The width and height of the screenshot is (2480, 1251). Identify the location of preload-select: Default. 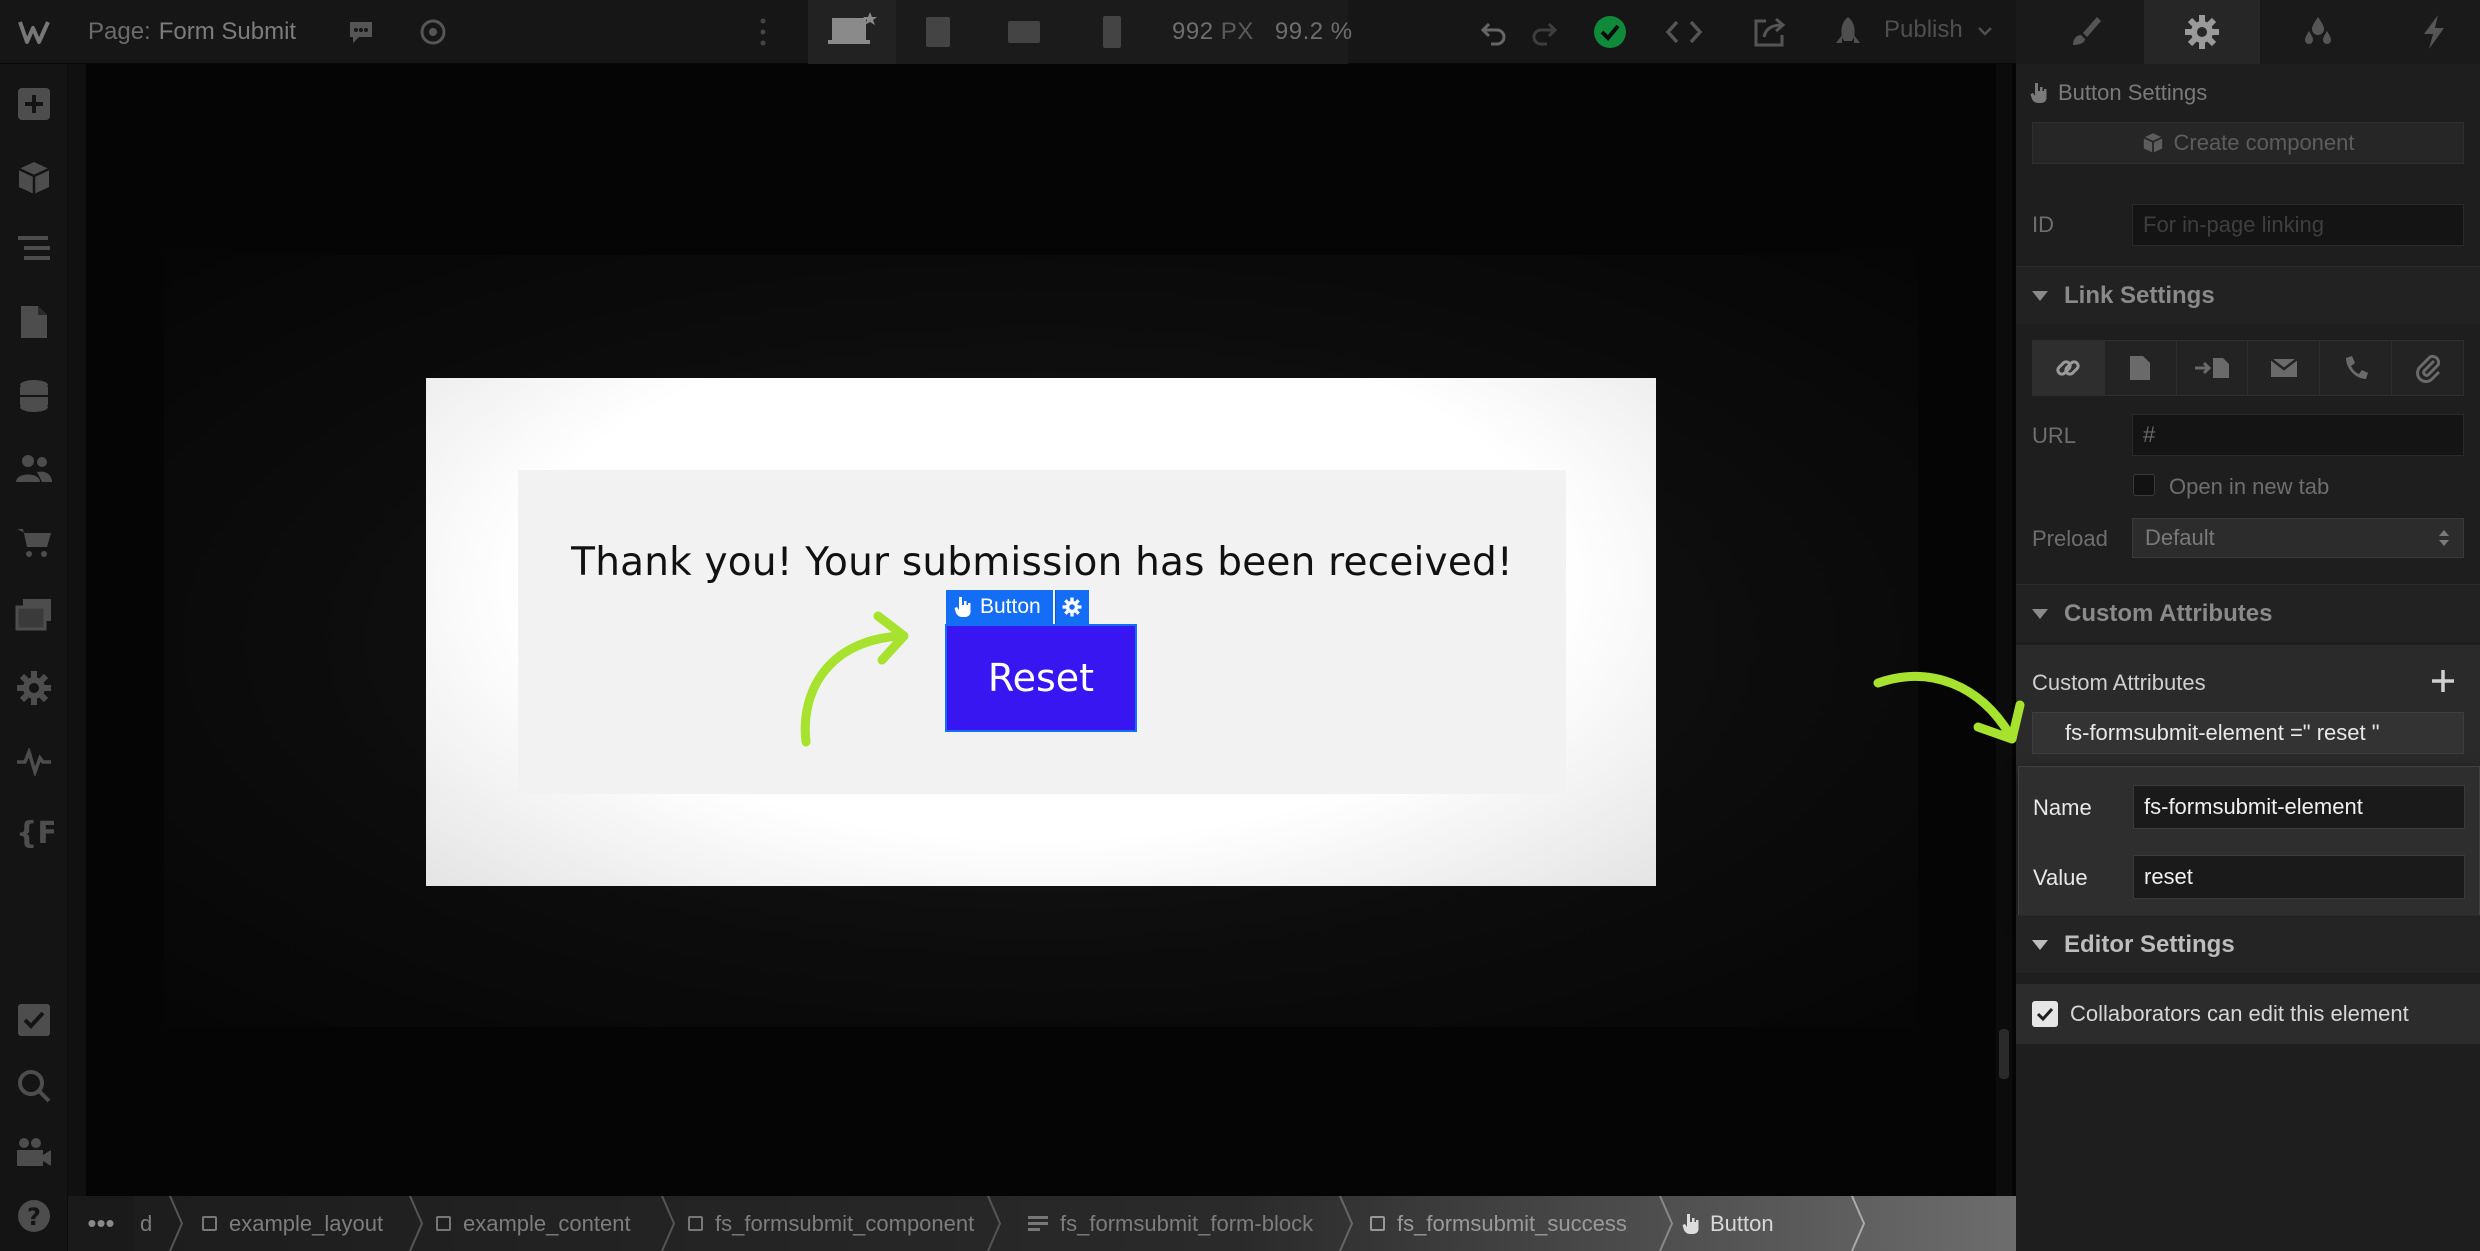
(2298, 538).